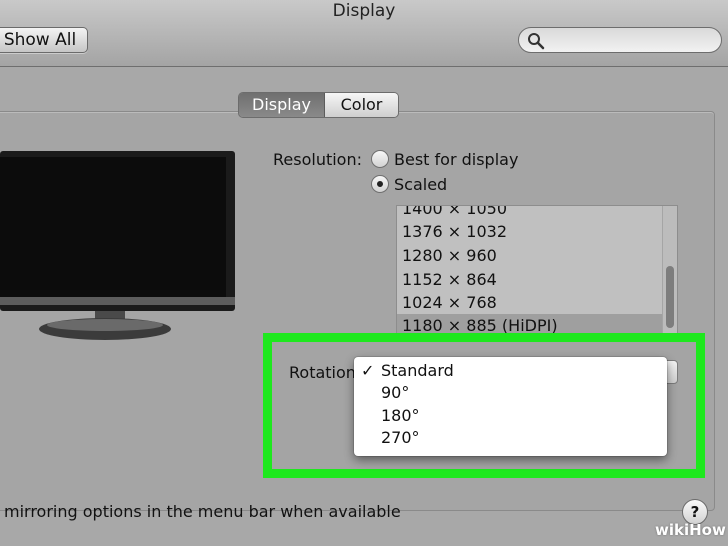 The height and width of the screenshot is (546, 728). Describe the element at coordinates (670, 297) in the screenshot. I see `scrollbar-thumb` at that location.